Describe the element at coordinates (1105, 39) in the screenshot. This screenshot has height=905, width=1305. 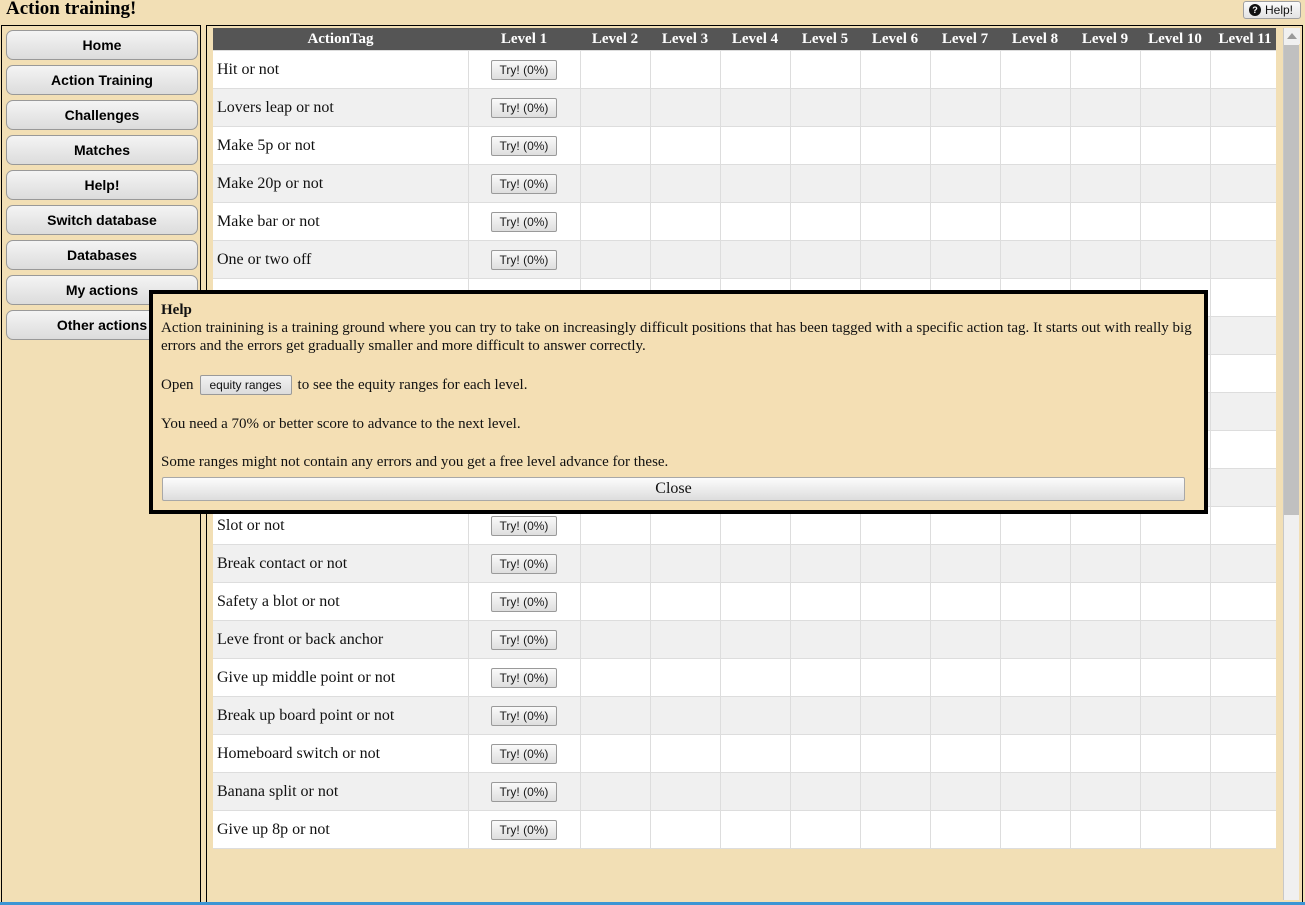
I see `column-header-level-9: Level 9` at that location.